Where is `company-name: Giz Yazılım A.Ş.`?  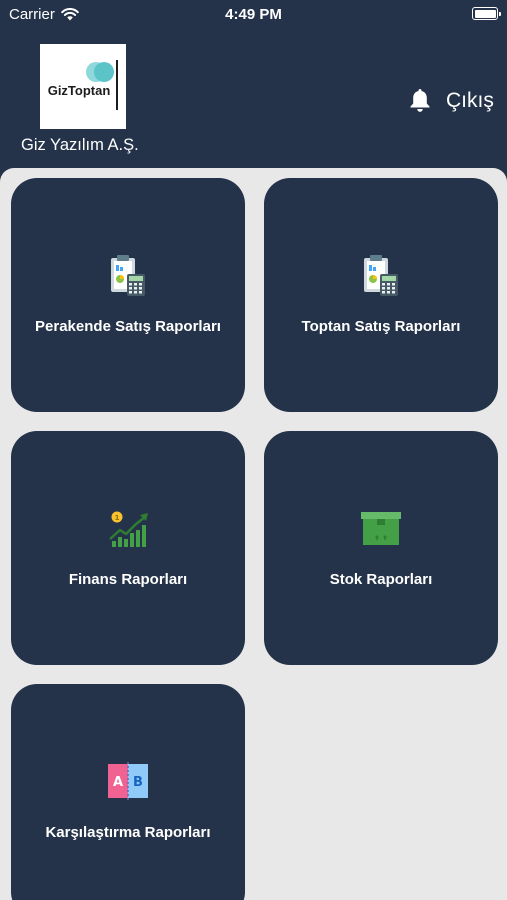
company-name: Giz Yazılım A.Ş. is located at coordinates (80, 145).